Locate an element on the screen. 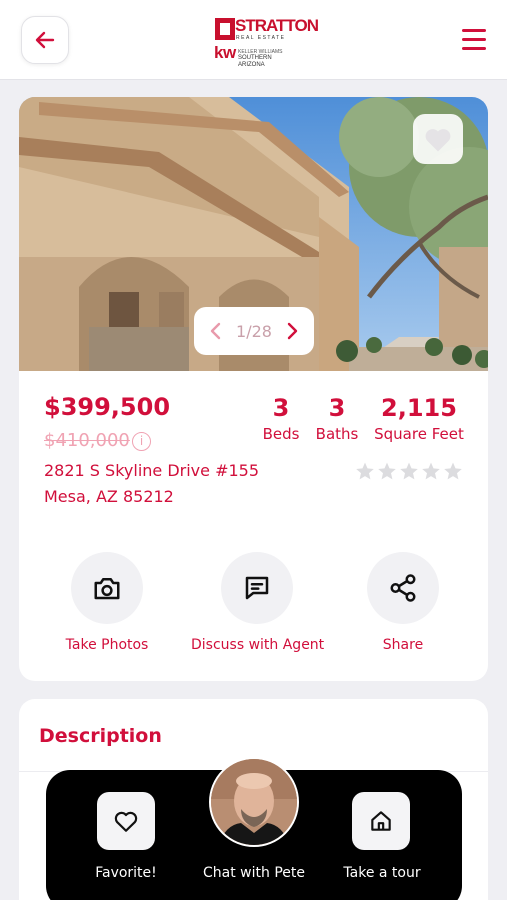 The width and height of the screenshot is (507, 900). back-button is located at coordinates (45, 40).